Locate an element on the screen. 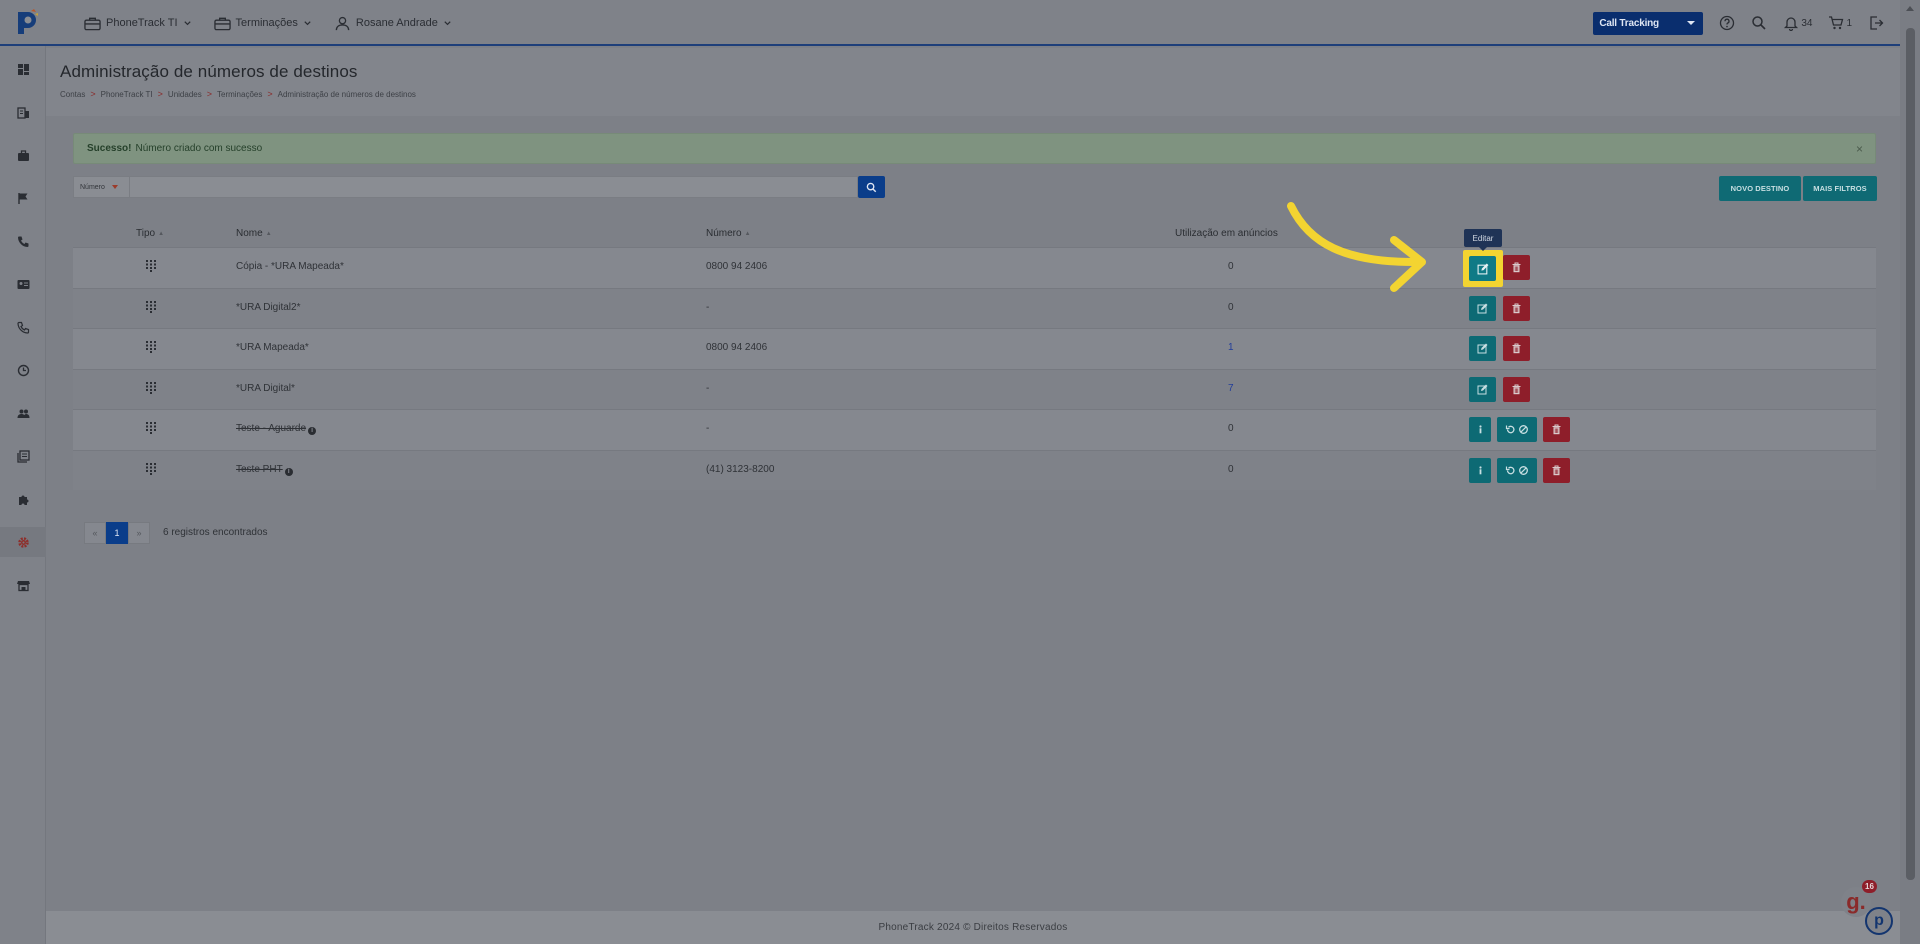 This screenshot has height=944, width=1920. nav-terminations-dropdown: Terminações is located at coordinates (262, 23).